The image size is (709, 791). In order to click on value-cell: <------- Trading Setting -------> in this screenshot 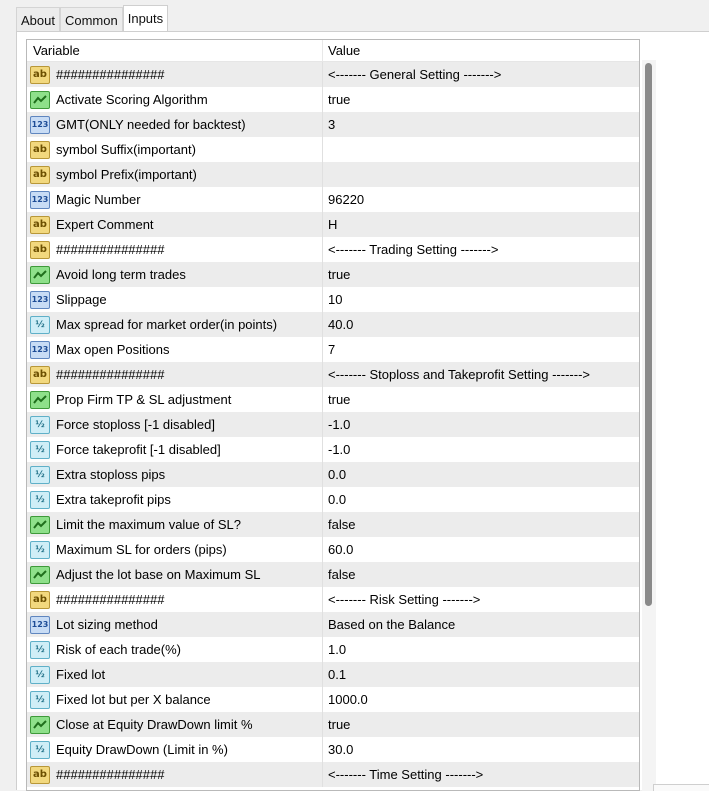, I will do `click(481, 249)`.